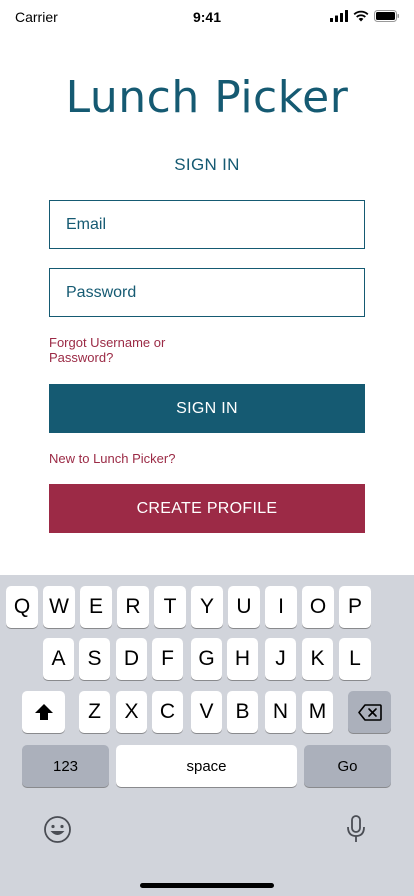 The height and width of the screenshot is (896, 414). I want to click on key-i: I, so click(281, 607).